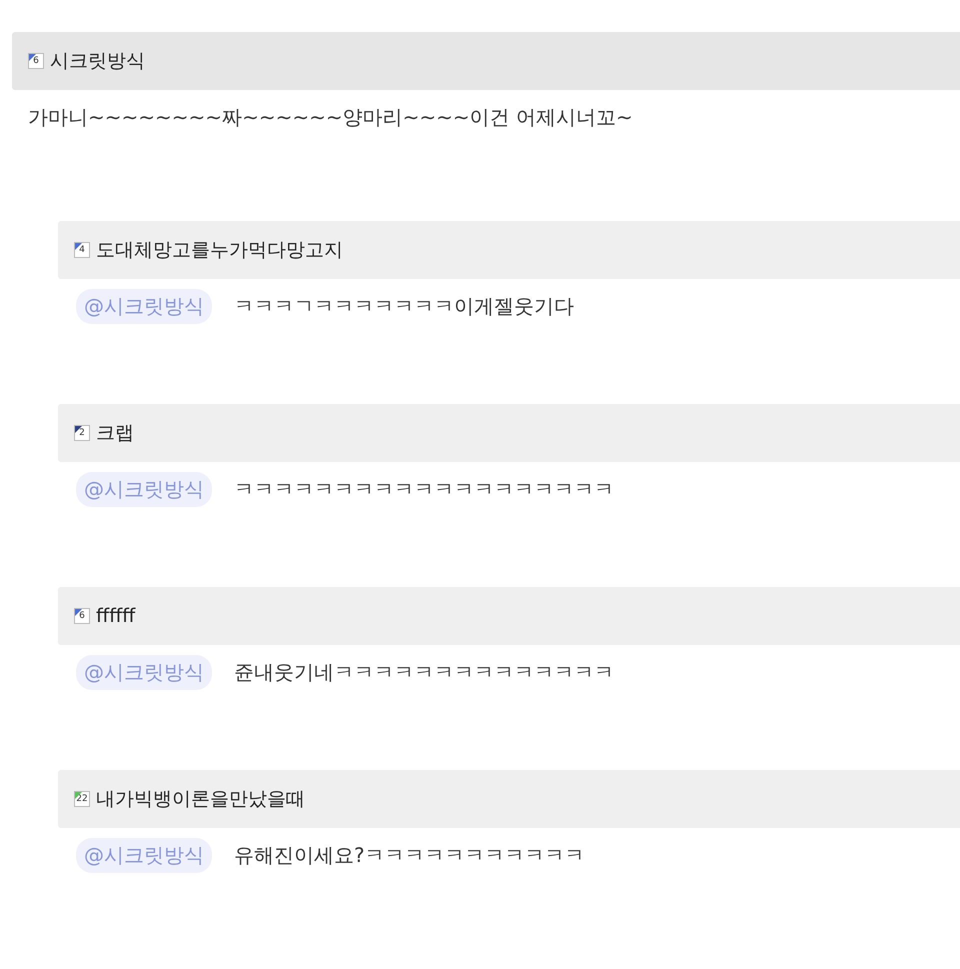 The width and height of the screenshot is (960, 969). What do you see at coordinates (116, 616) in the screenshot?
I see `author-name: ffffff` at bounding box center [116, 616].